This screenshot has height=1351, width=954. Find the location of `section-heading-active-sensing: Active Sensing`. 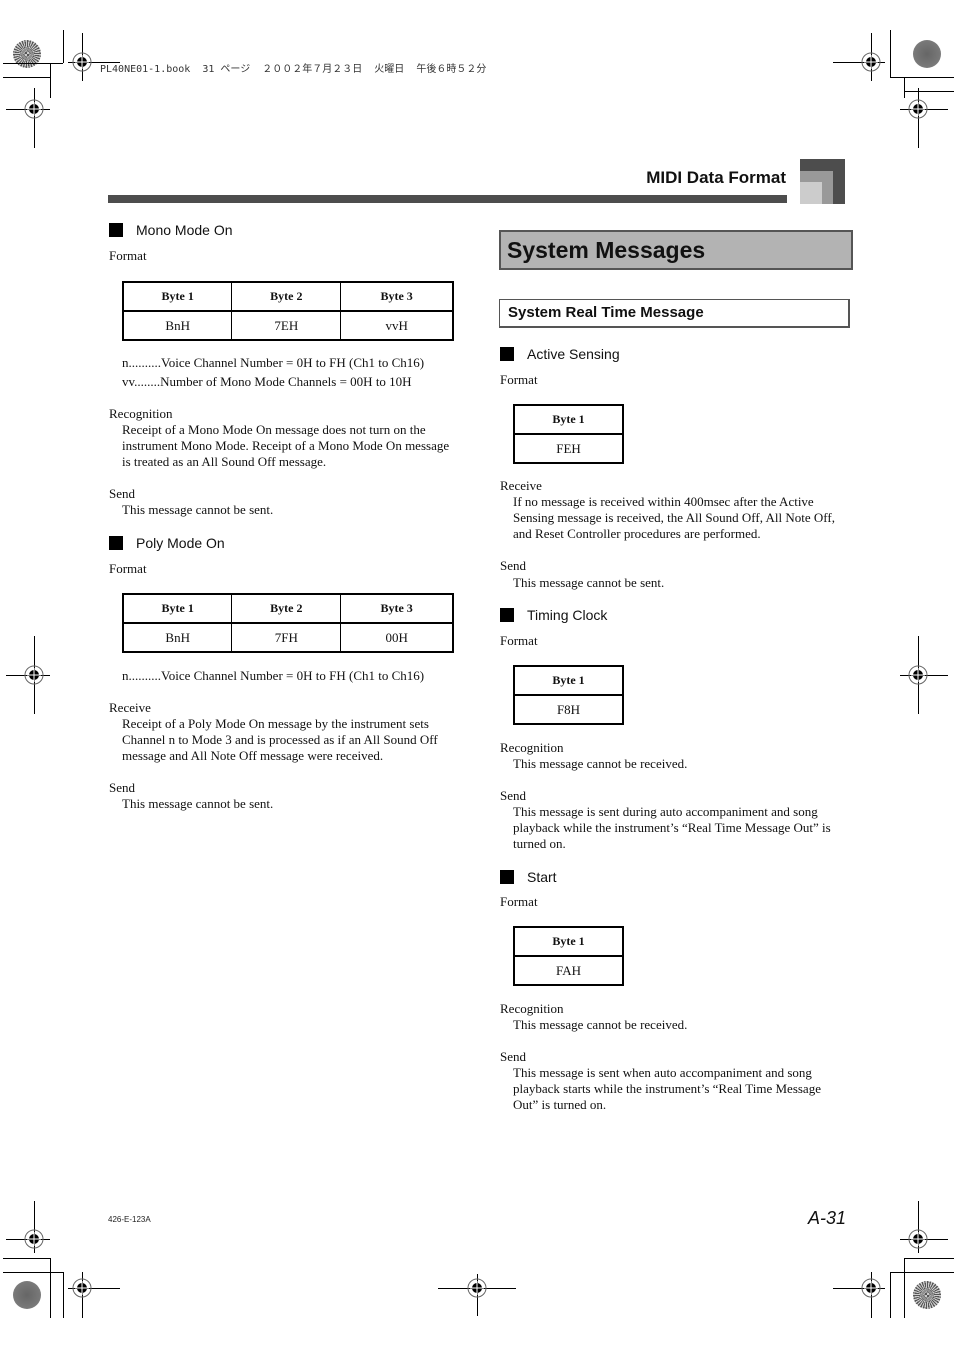

section-heading-active-sensing: Active Sensing is located at coordinates (560, 354).